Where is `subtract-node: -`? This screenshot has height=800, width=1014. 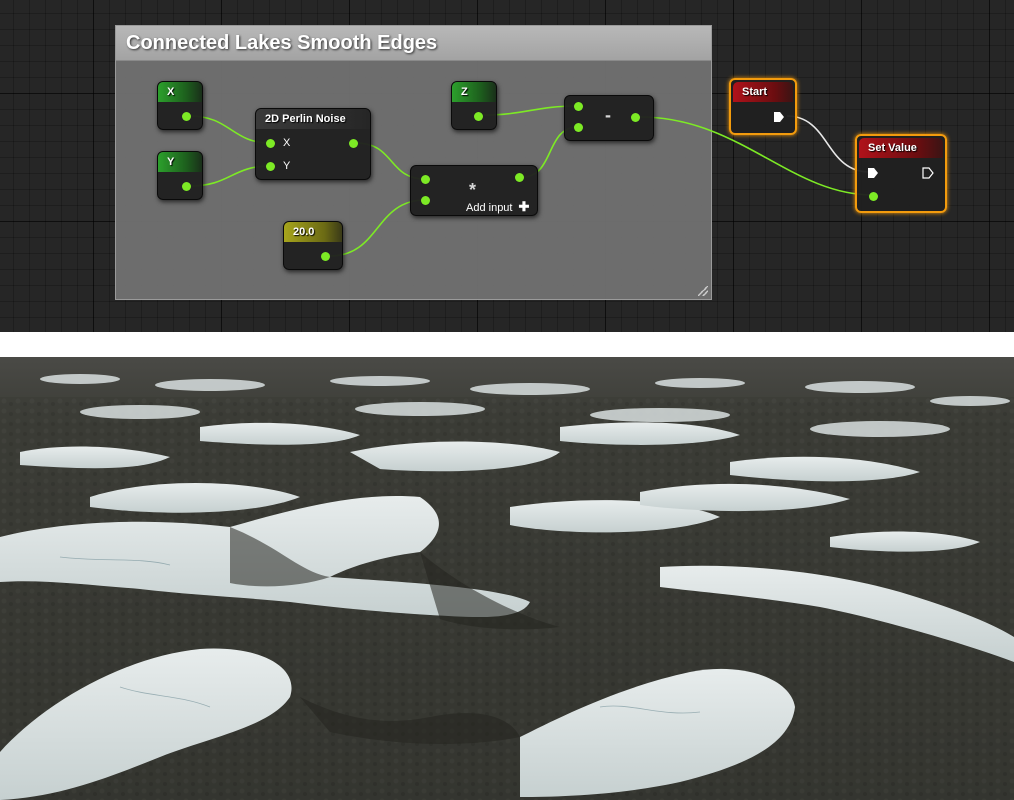
subtract-node: - is located at coordinates (609, 118).